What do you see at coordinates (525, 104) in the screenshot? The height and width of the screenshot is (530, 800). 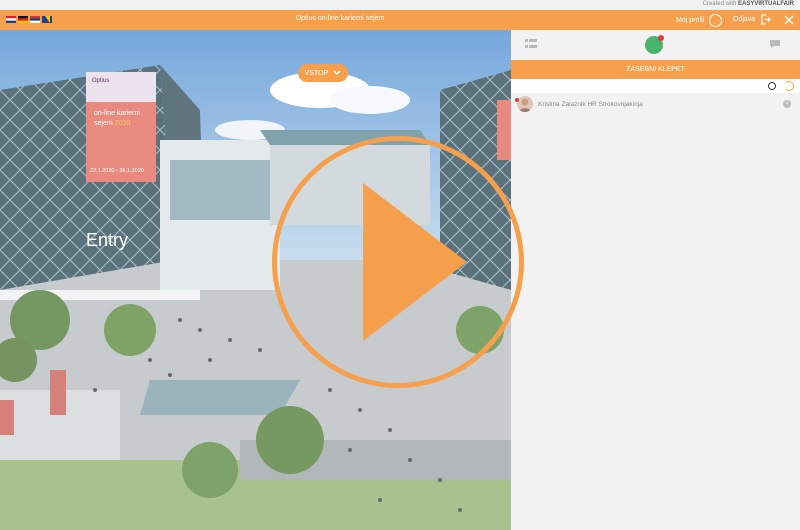 I see `avatar` at bounding box center [525, 104].